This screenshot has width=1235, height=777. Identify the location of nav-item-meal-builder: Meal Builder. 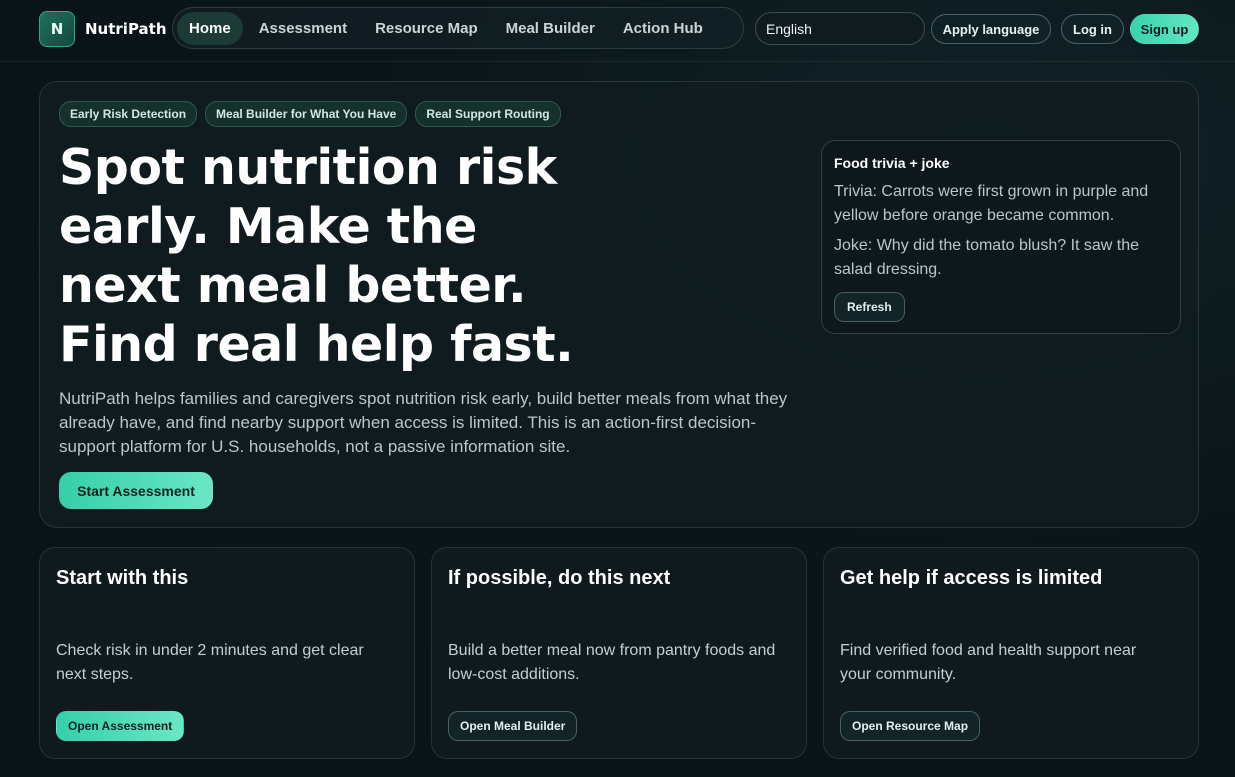
(550, 28).